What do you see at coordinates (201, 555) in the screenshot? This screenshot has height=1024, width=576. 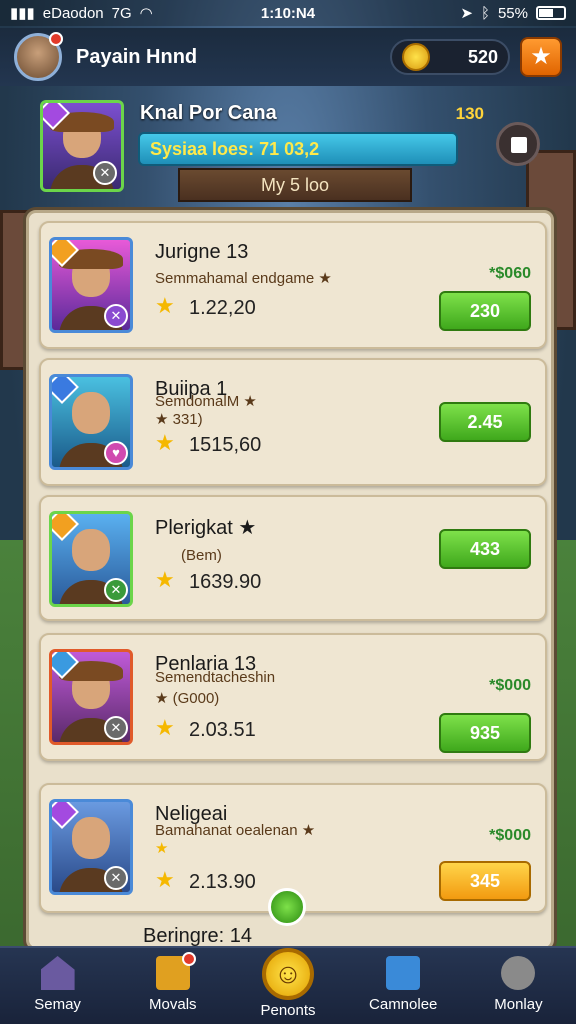 I see `card-extra: (Bem)` at bounding box center [201, 555].